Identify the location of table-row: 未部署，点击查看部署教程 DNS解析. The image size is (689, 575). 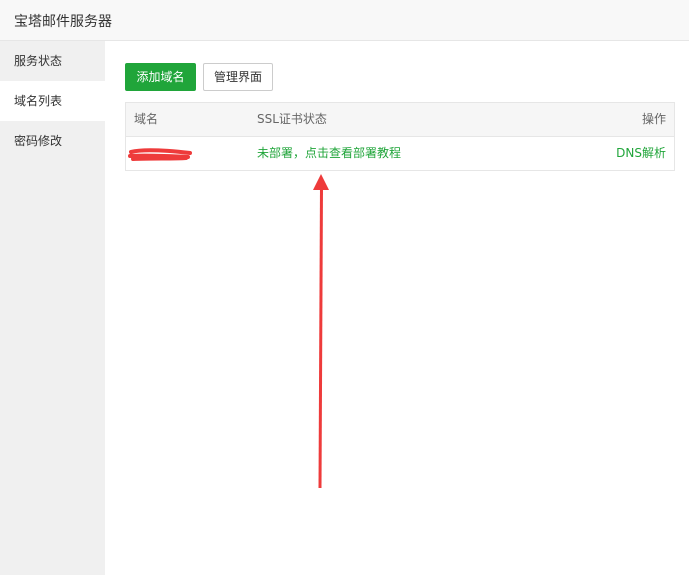
(400, 153).